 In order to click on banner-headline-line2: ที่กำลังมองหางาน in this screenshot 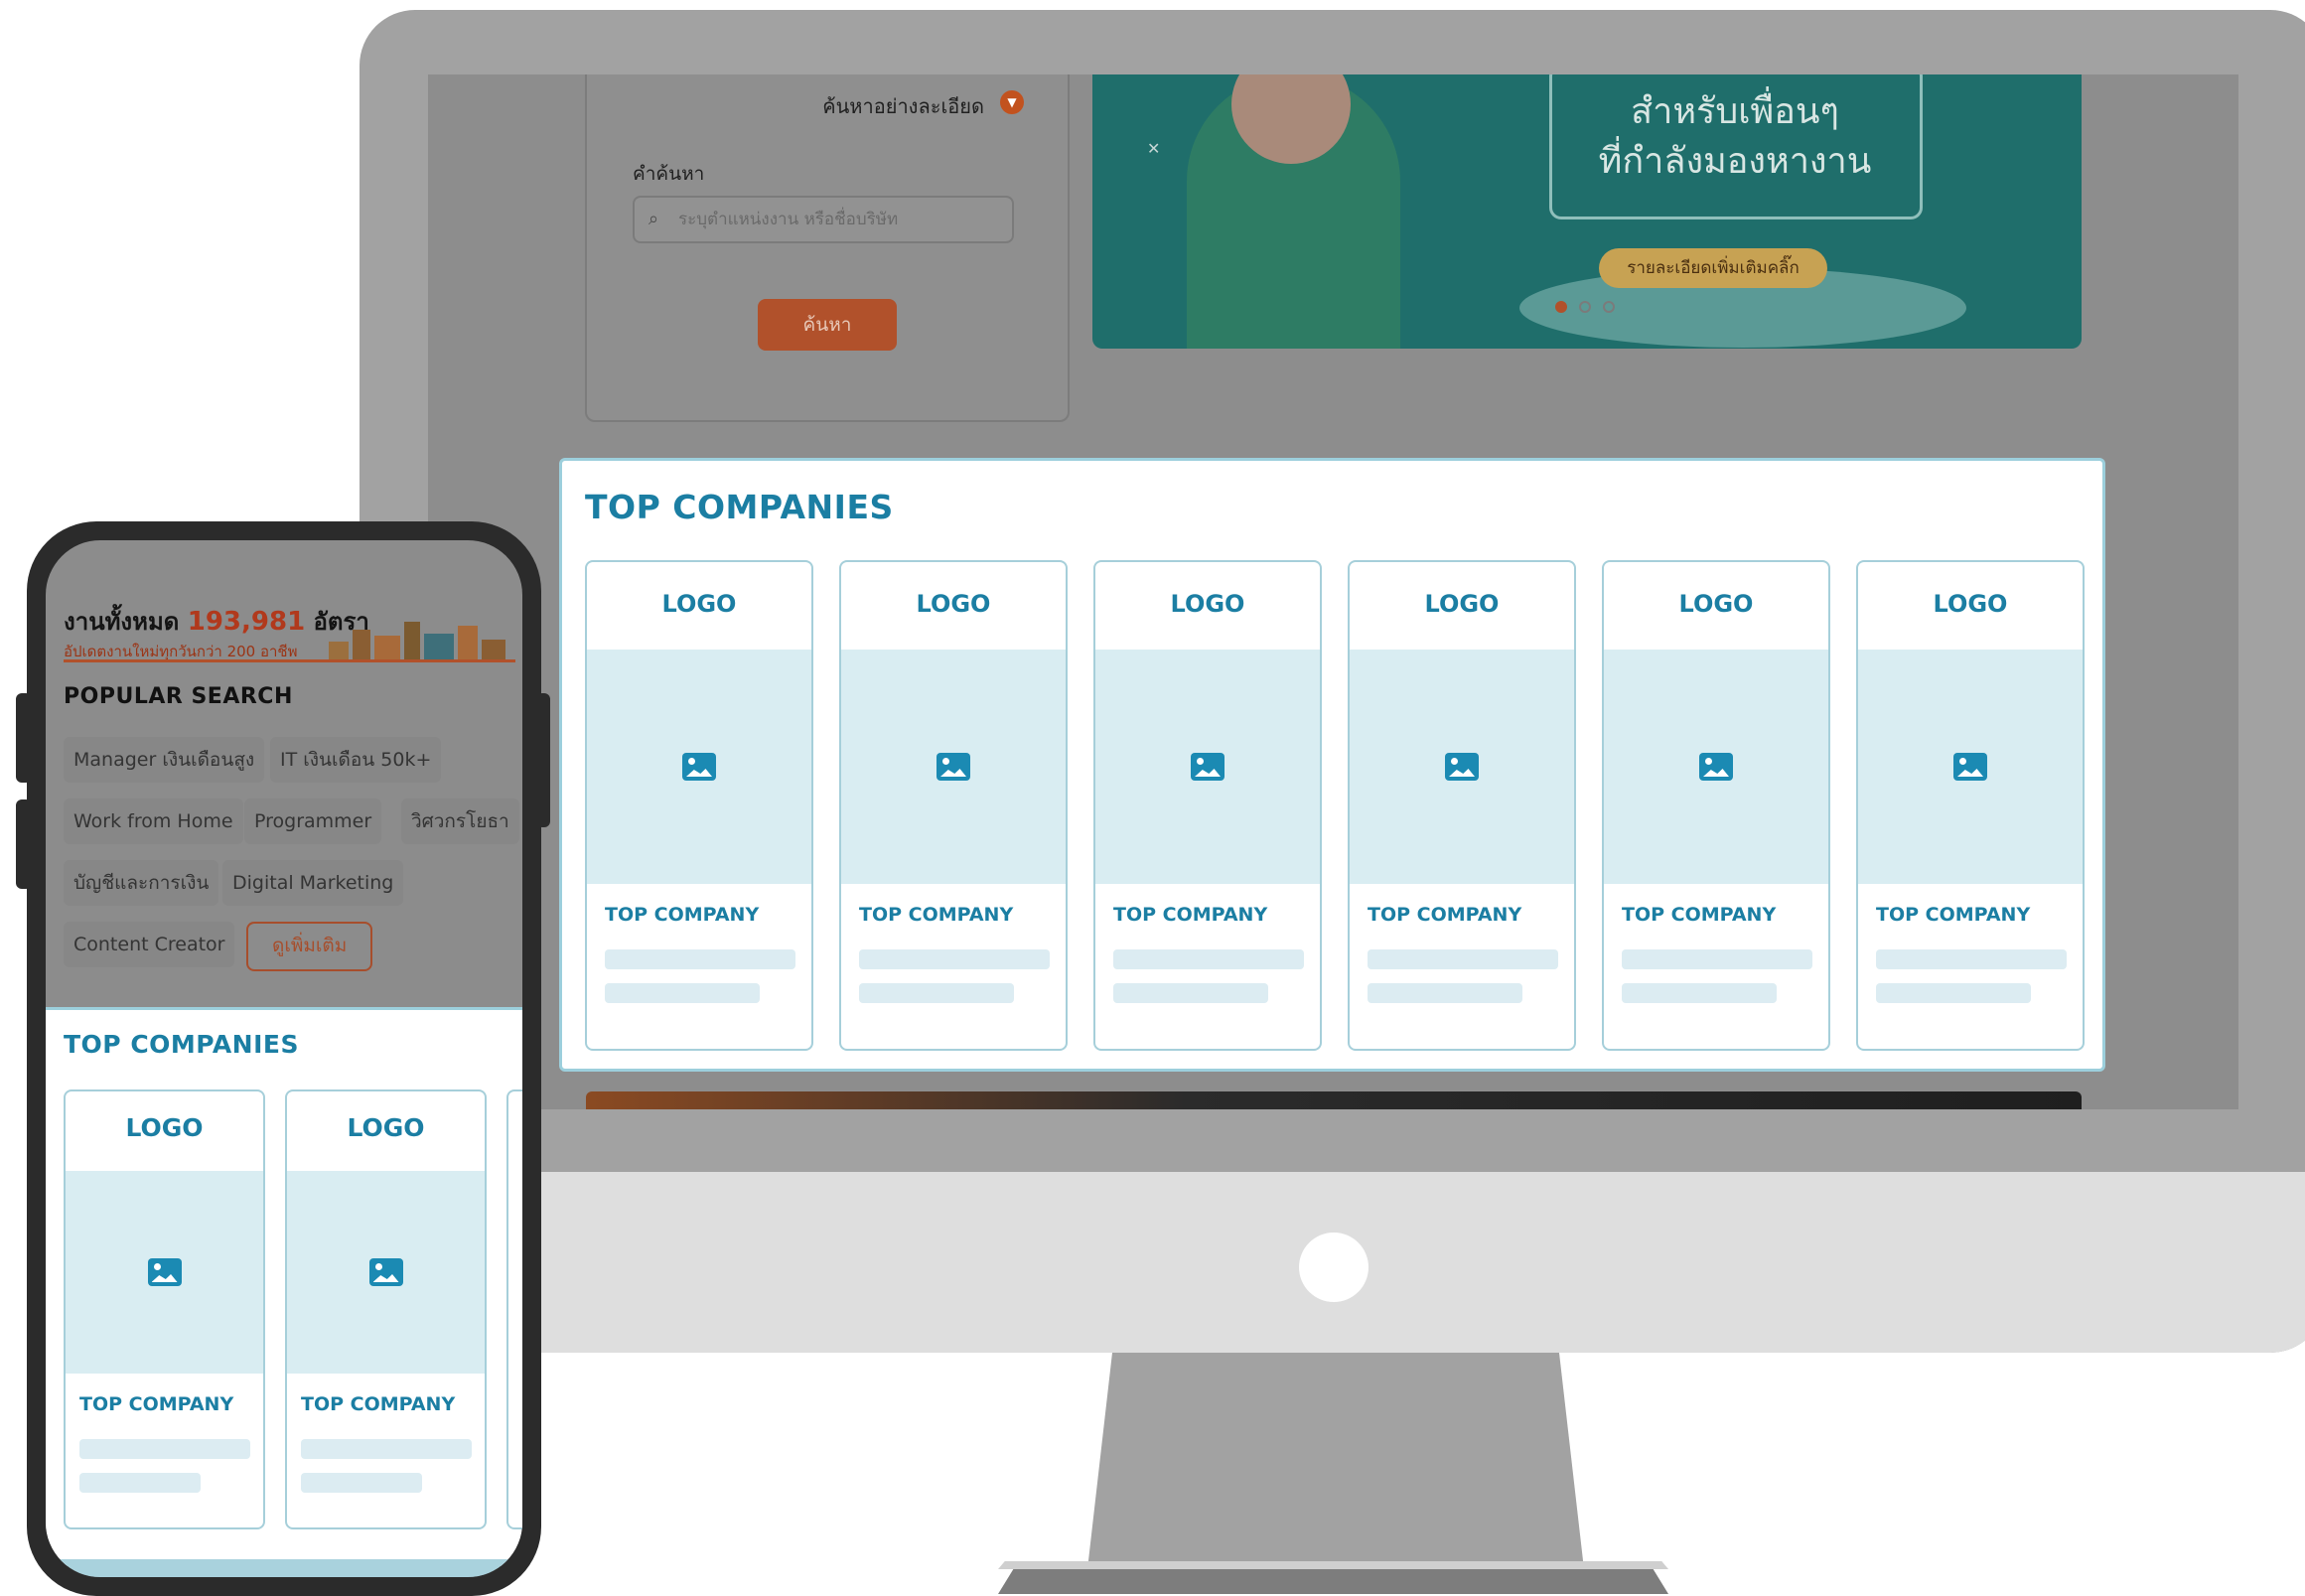, I will do `click(1735, 161)`.